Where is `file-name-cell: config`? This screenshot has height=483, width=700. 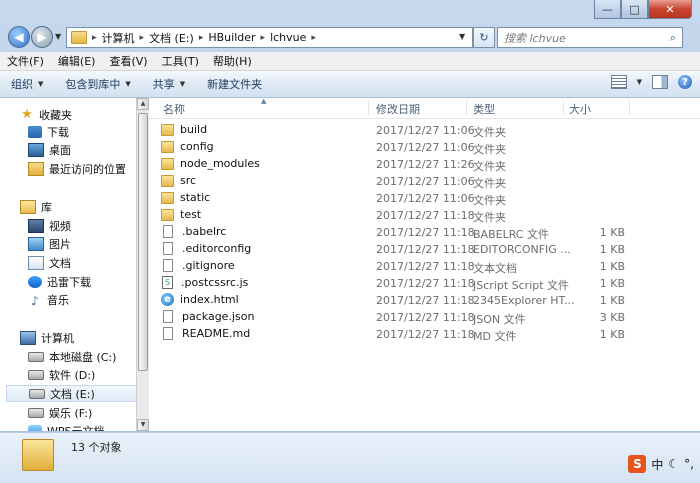 file-name-cell: config is located at coordinates (187, 146).